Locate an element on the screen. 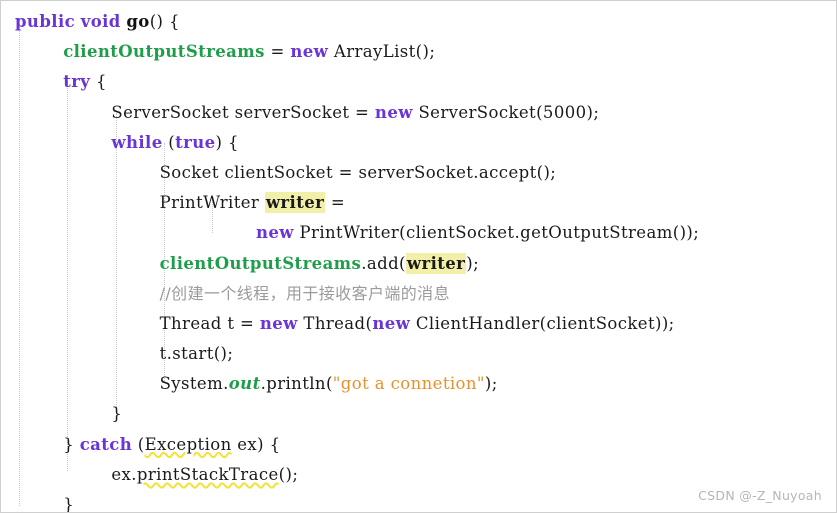 This screenshot has width=837, height=513. code-line-12: t.start(); is located at coordinates (418, 354).